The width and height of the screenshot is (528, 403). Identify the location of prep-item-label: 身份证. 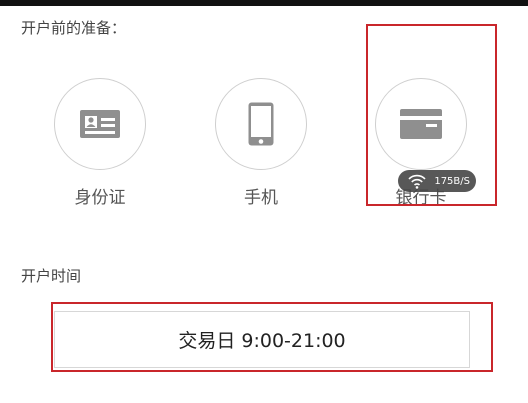
(100, 198).